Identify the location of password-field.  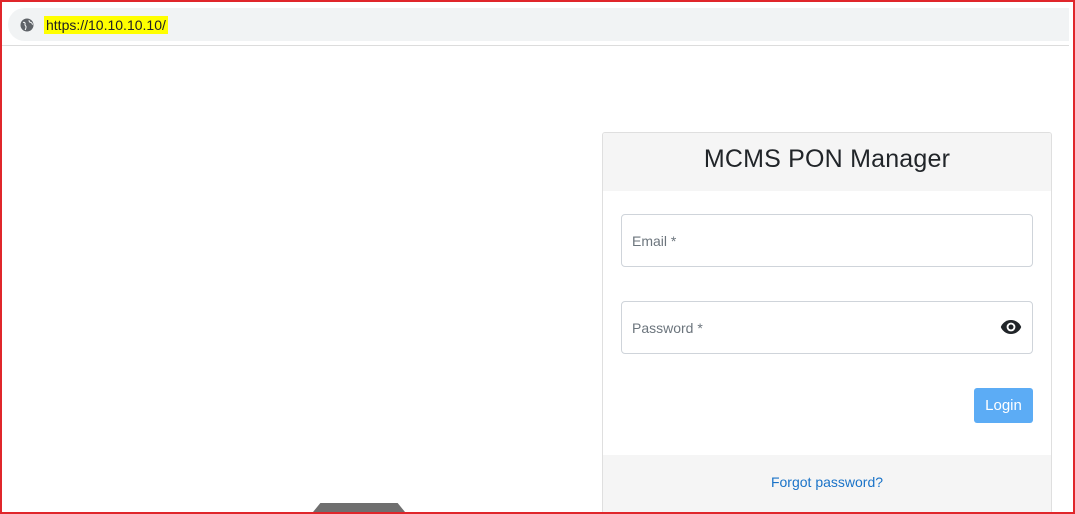
(827, 327).